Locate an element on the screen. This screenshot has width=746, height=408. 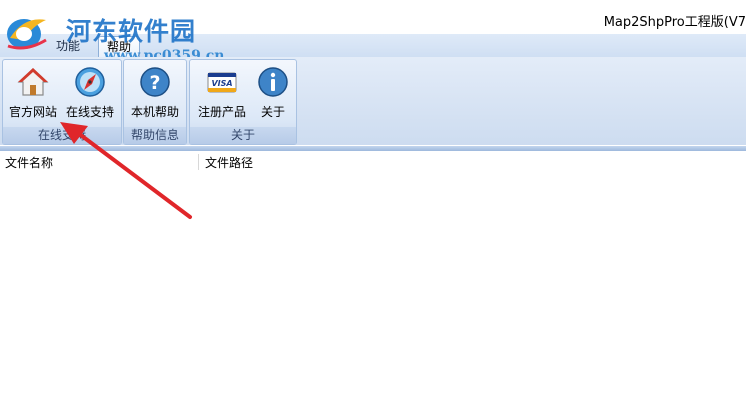
window-title: Map2ShpPro工程版(V7 is located at coordinates (674, 22).